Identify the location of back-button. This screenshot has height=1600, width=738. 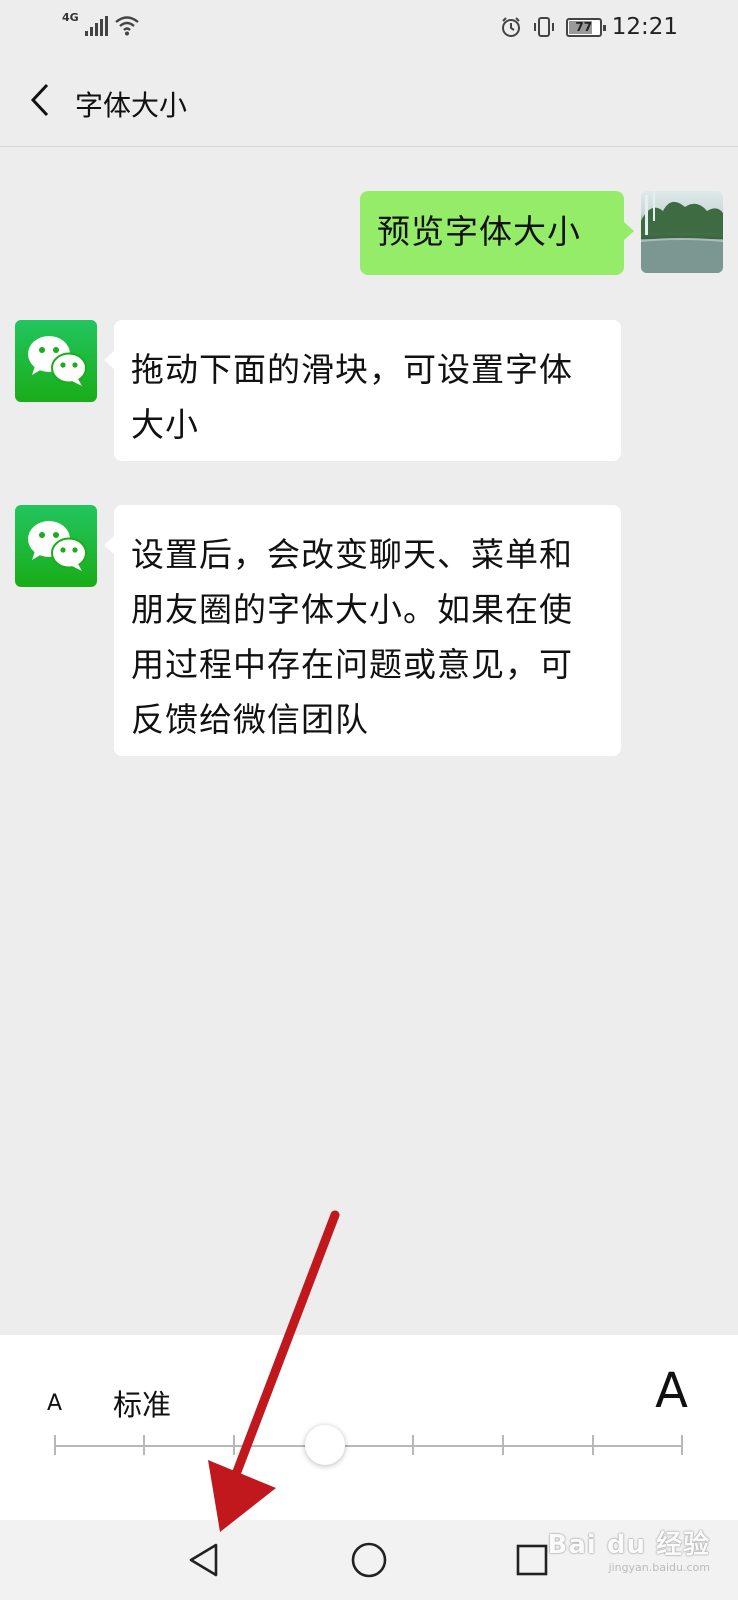
(40, 100).